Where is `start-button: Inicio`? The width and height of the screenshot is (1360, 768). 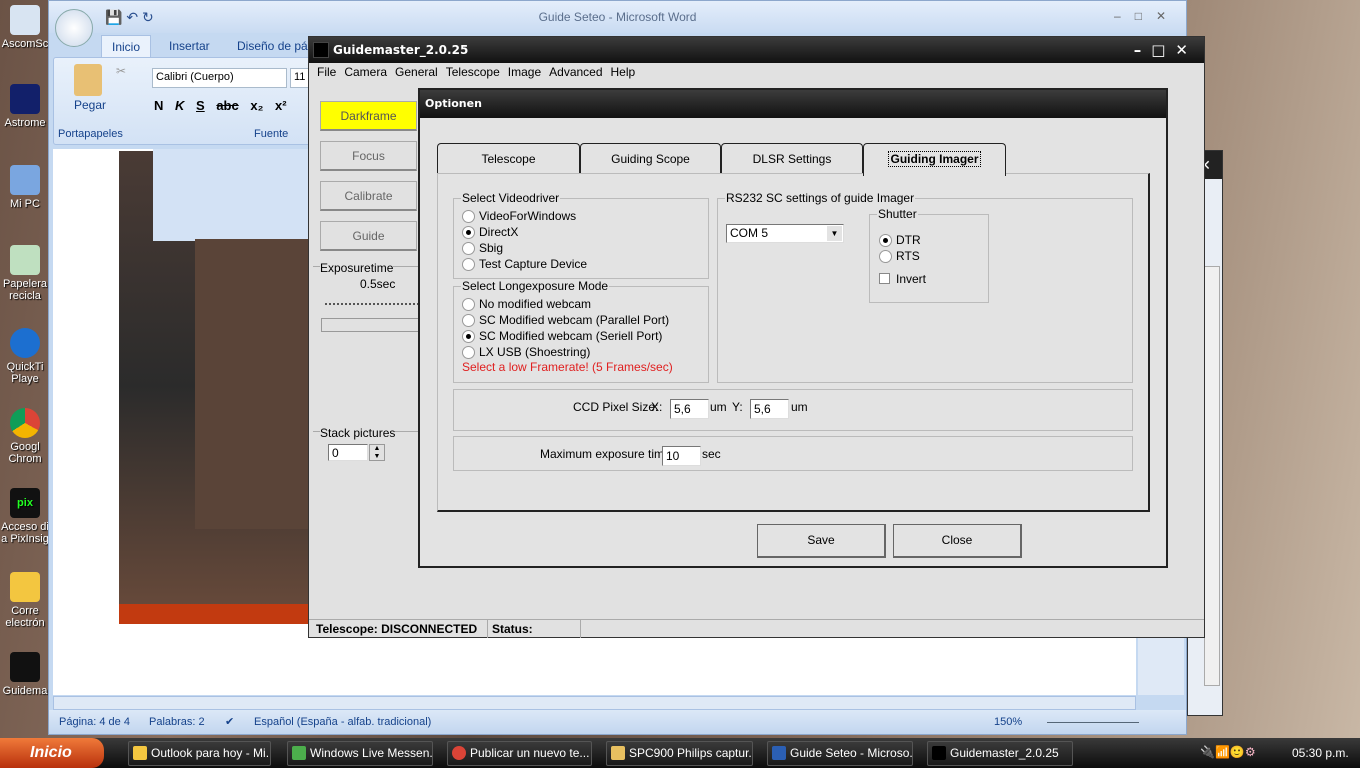 start-button: Inicio is located at coordinates (52, 753).